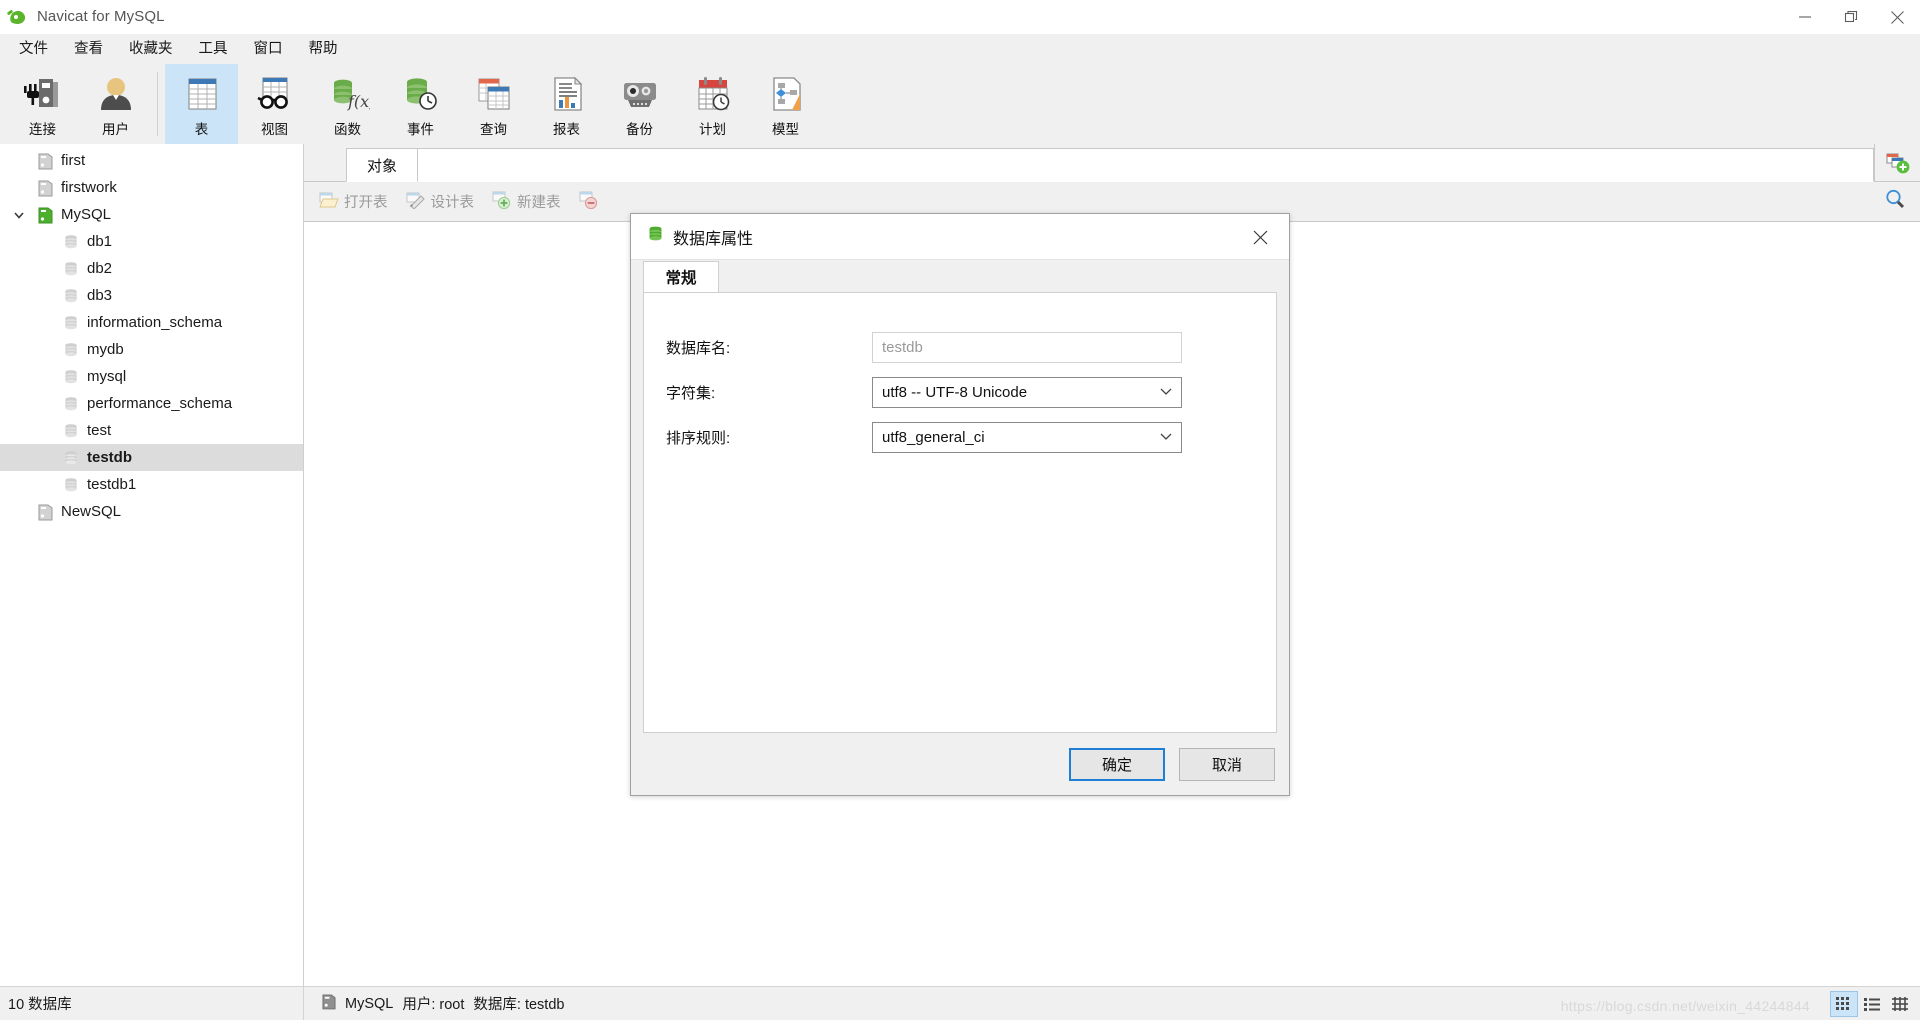 This screenshot has height=1020, width=1920. Describe the element at coordinates (151, 403) in the screenshot. I see `tree-item-performance_schema: performance_schema` at that location.